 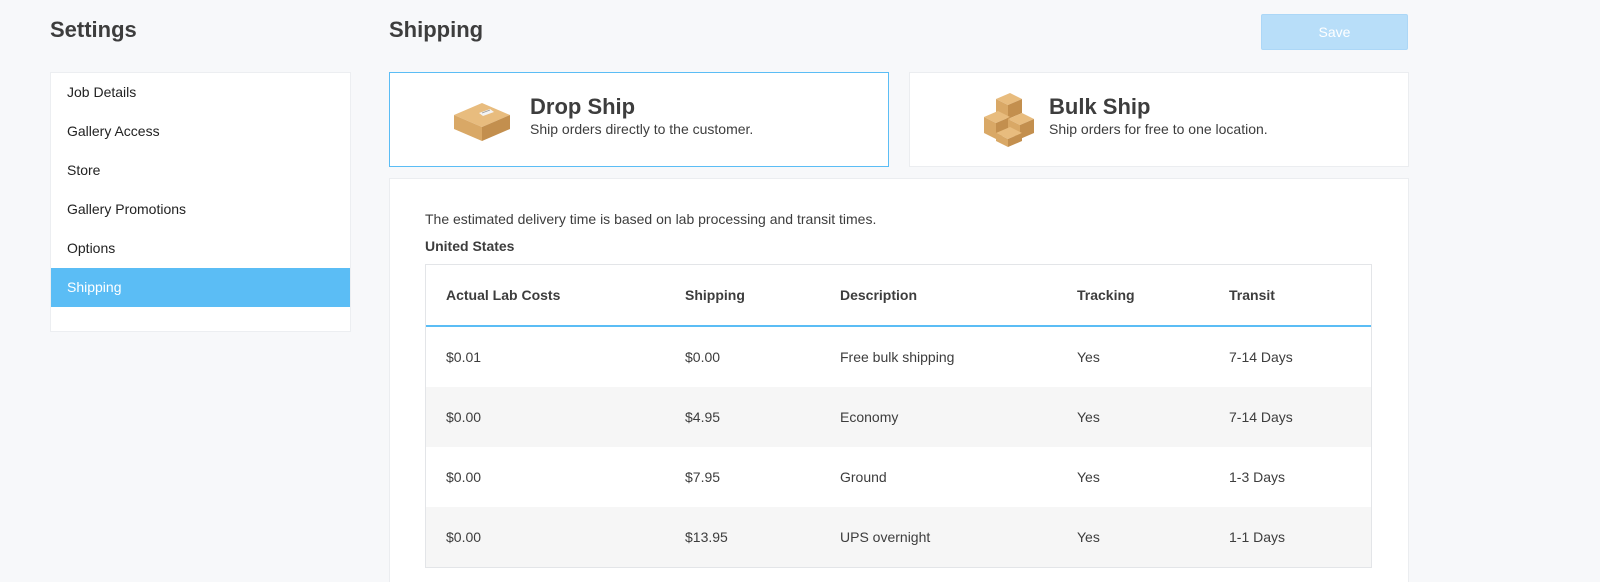 What do you see at coordinates (885, 537) in the screenshot?
I see `cell-description: UPS overnight` at bounding box center [885, 537].